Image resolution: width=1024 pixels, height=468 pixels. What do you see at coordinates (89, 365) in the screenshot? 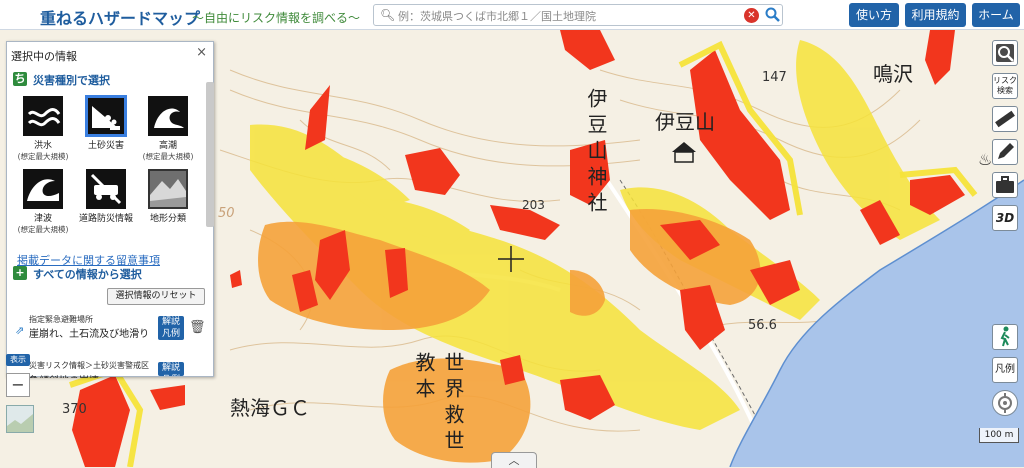
I see `layer-category: 災害リスク情報＞土砂災害警戒区` at bounding box center [89, 365].